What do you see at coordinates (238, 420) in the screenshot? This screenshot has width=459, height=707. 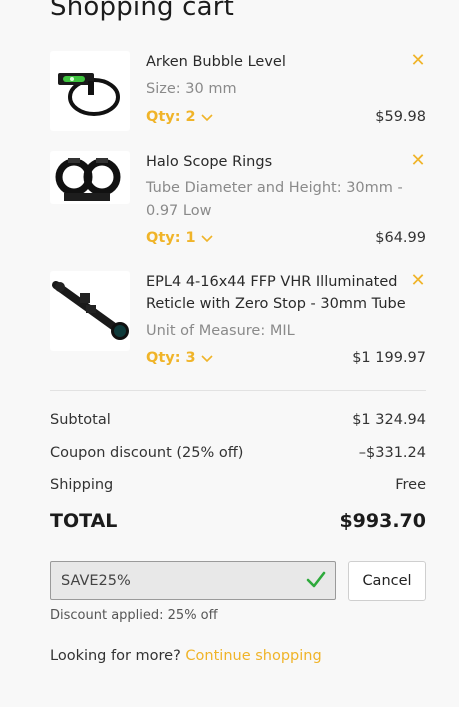 I see `subtotal-row: Subtotal $1 324.94` at bounding box center [238, 420].